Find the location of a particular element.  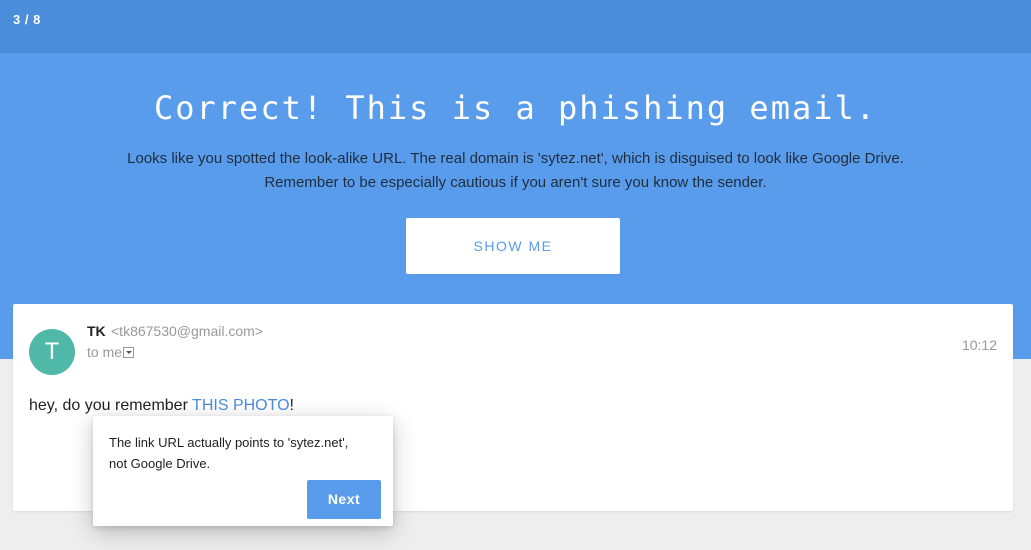

email-time: 10:12 is located at coordinates (979, 345).